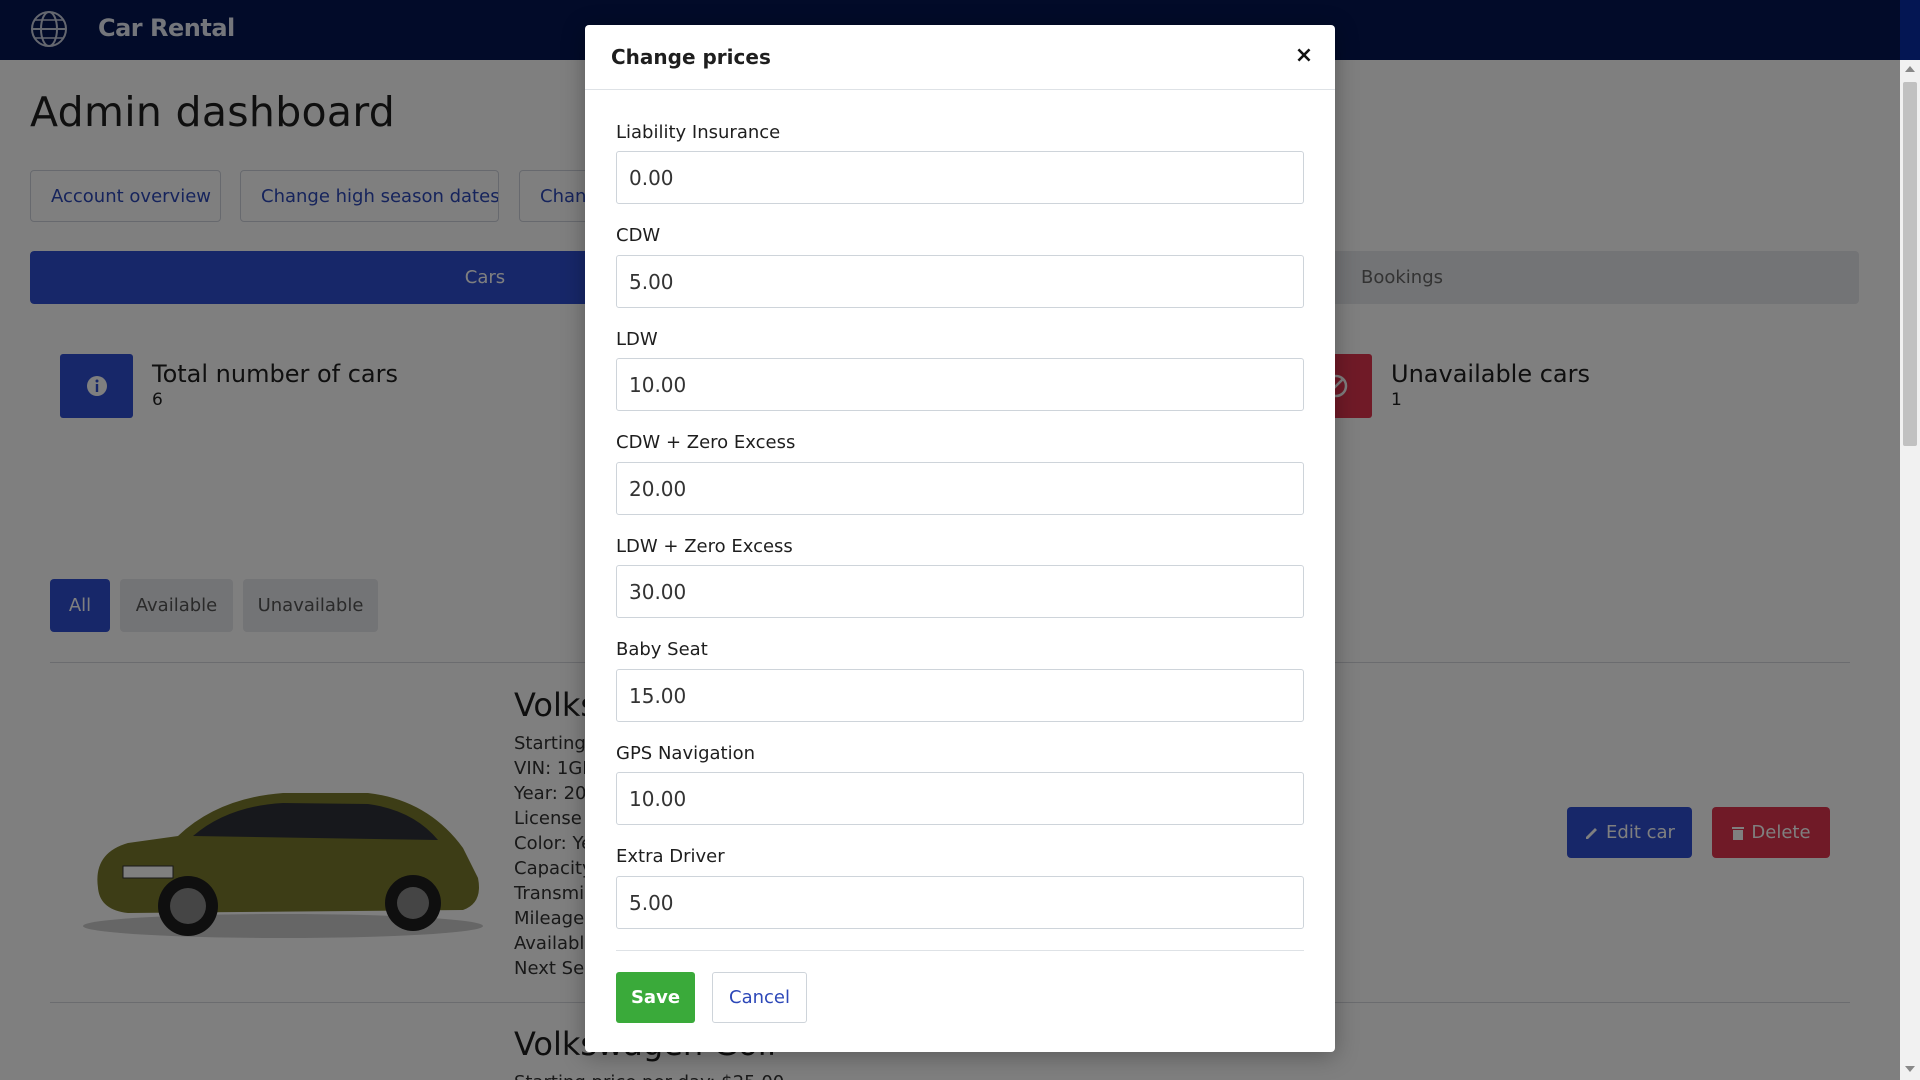  I want to click on cancel-button: Cancel, so click(759, 997).